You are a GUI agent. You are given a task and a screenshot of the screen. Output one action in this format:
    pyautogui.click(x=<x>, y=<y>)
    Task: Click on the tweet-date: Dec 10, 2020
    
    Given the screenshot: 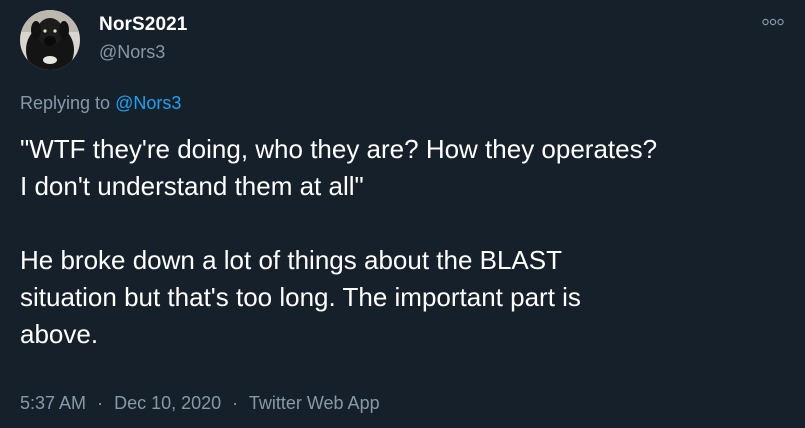 What is the action you would take?
    pyautogui.click(x=167, y=403)
    